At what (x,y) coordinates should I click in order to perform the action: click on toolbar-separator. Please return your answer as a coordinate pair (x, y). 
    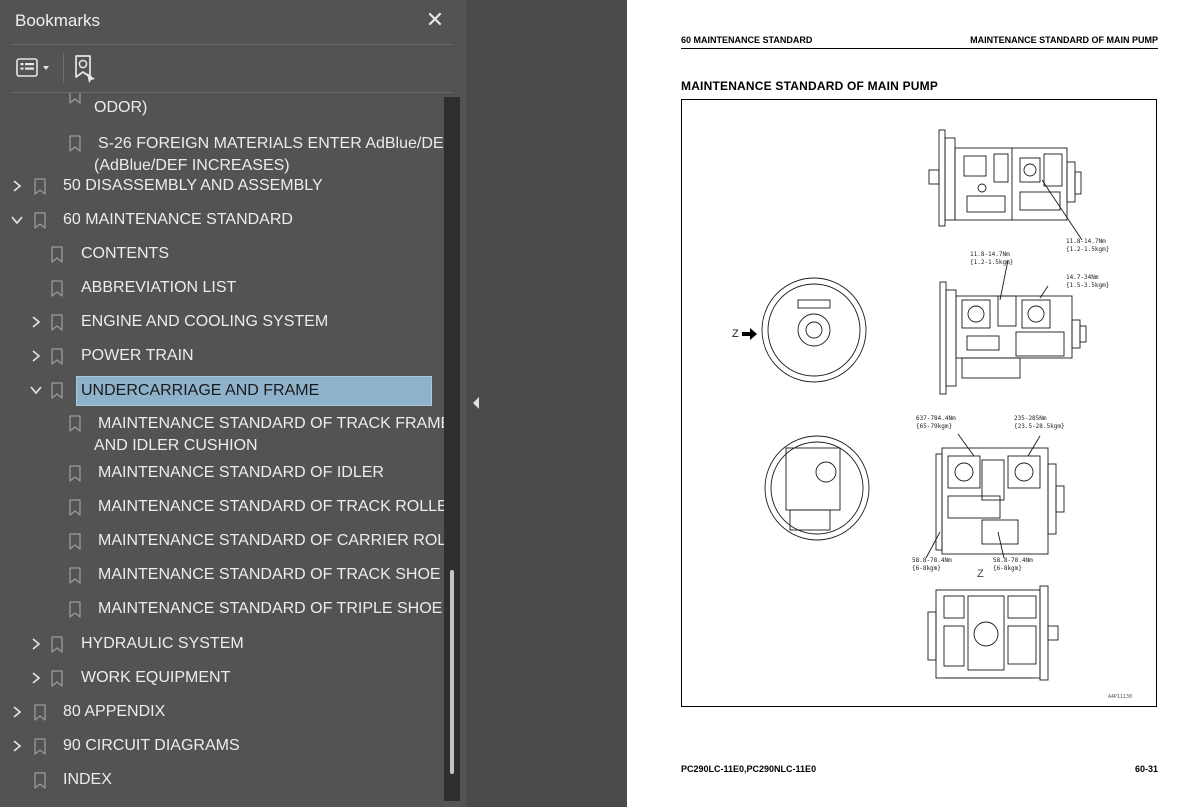
    Looking at the image, I should click on (63, 68).